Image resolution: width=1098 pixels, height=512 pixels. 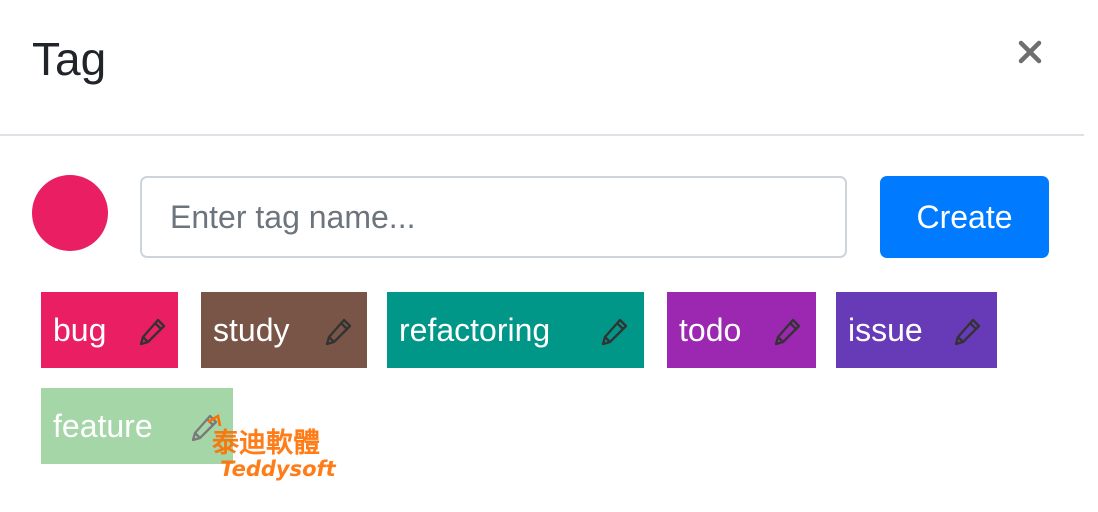 I want to click on close-icon, so click(x=1030, y=52).